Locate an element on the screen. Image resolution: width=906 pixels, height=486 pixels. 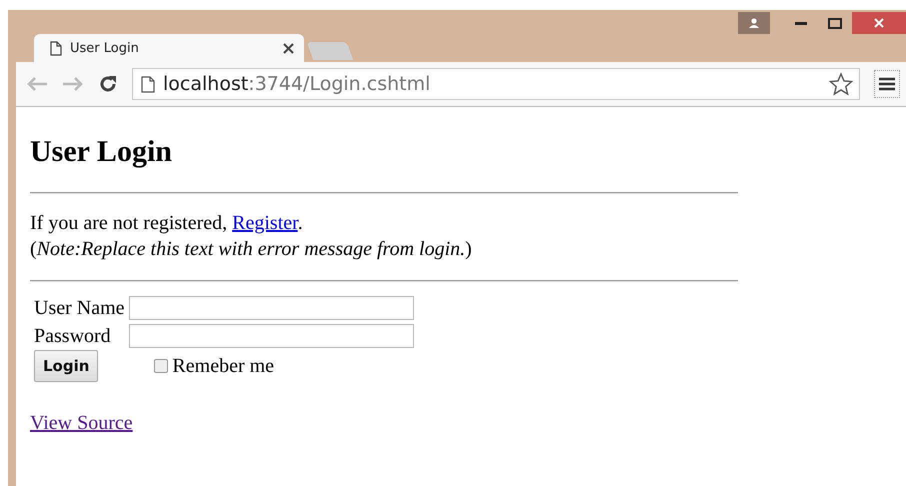
close-button is located at coordinates (879, 23).